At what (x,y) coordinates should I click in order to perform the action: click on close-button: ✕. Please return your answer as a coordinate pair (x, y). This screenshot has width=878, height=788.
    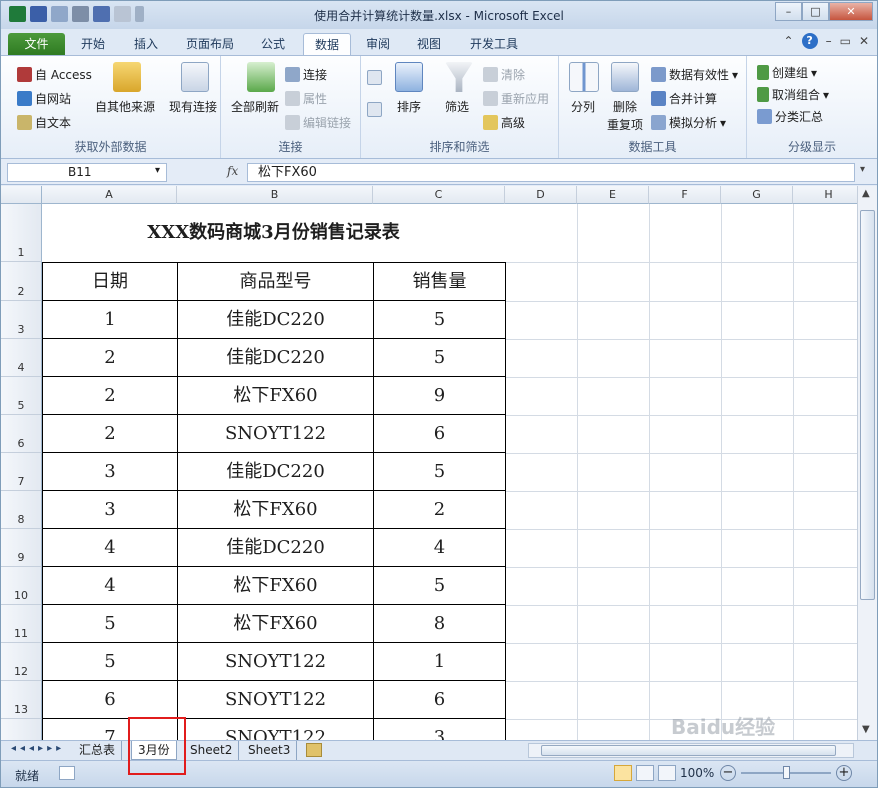
    Looking at the image, I should click on (851, 11).